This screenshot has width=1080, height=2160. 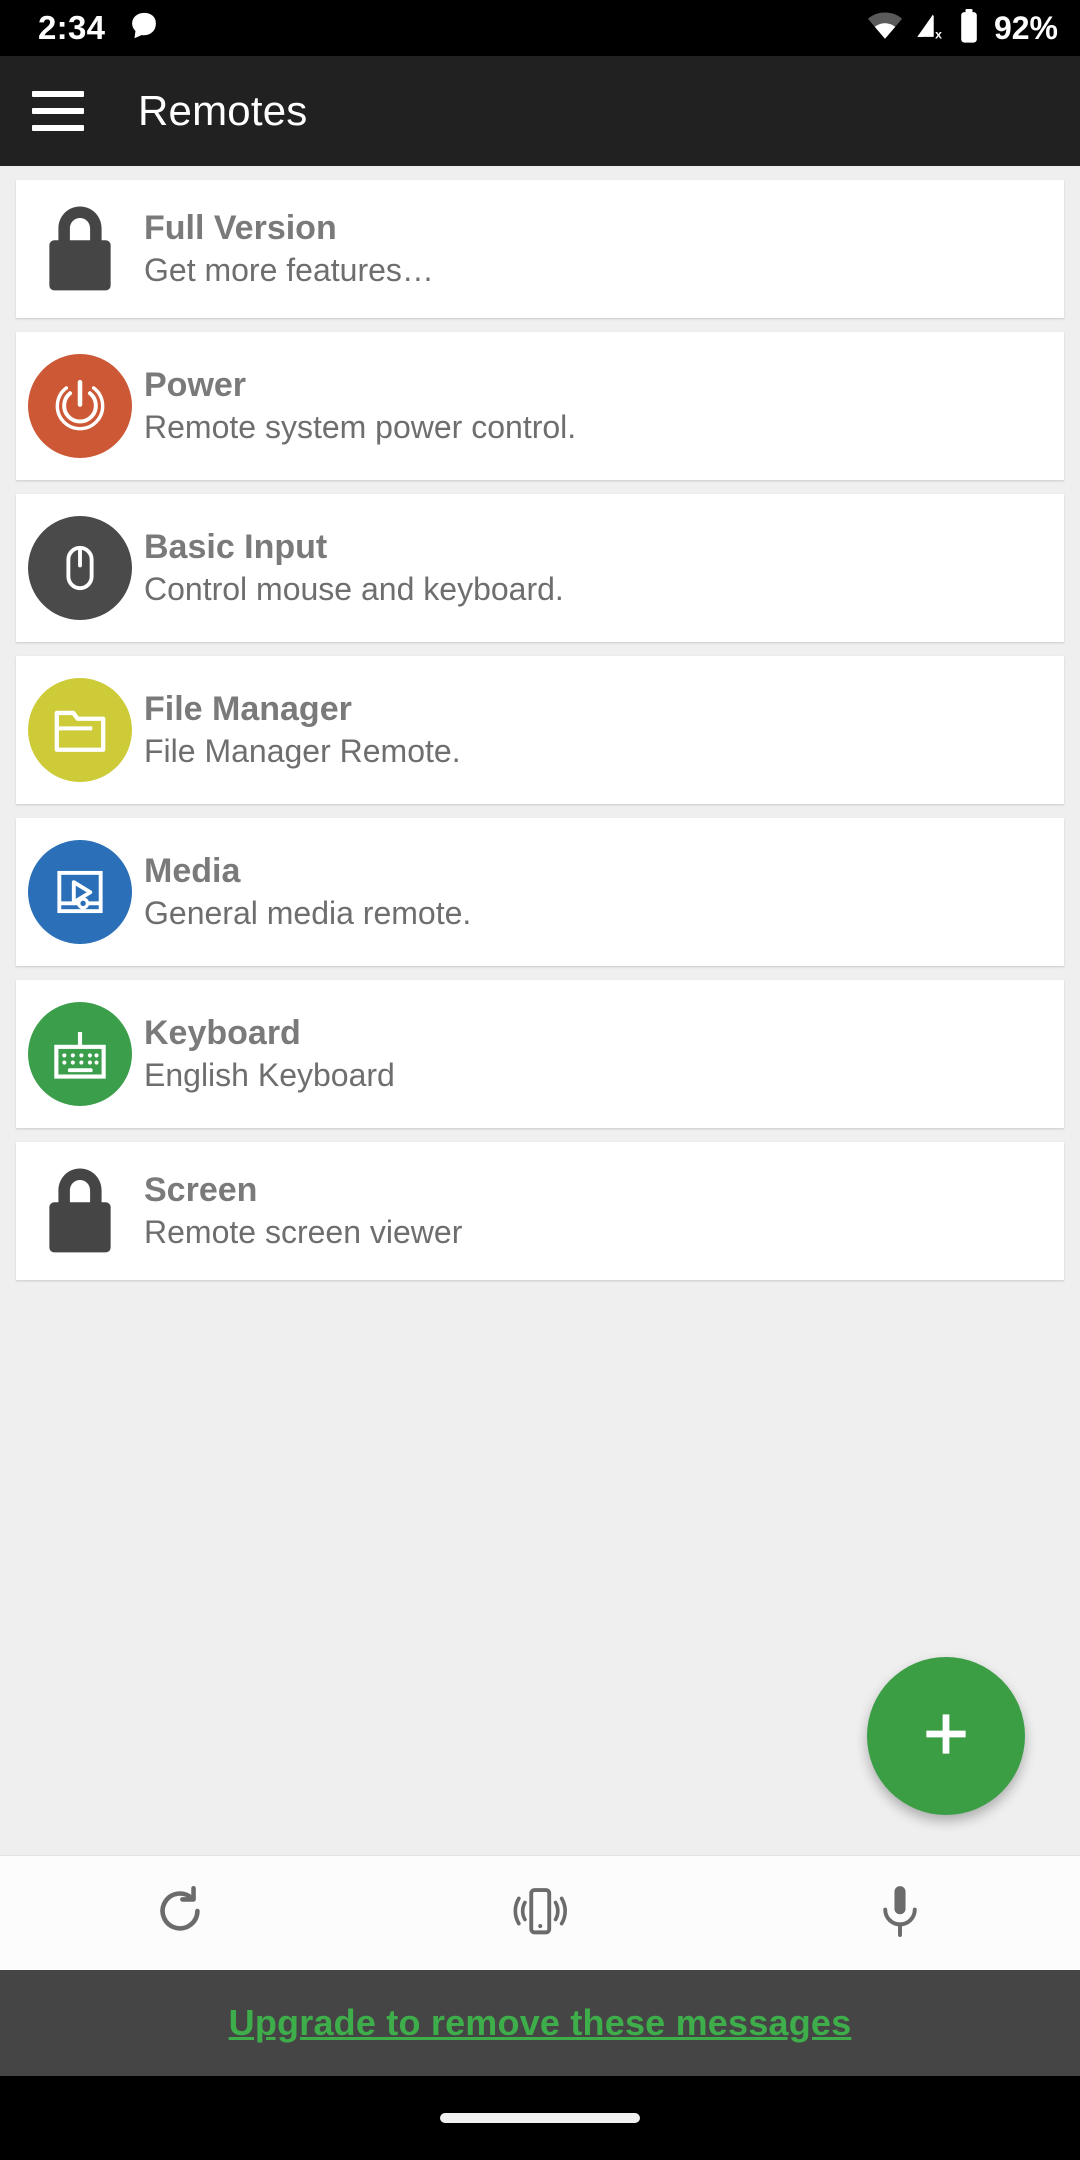 I want to click on gesture-pill, so click(x=540, y=2118).